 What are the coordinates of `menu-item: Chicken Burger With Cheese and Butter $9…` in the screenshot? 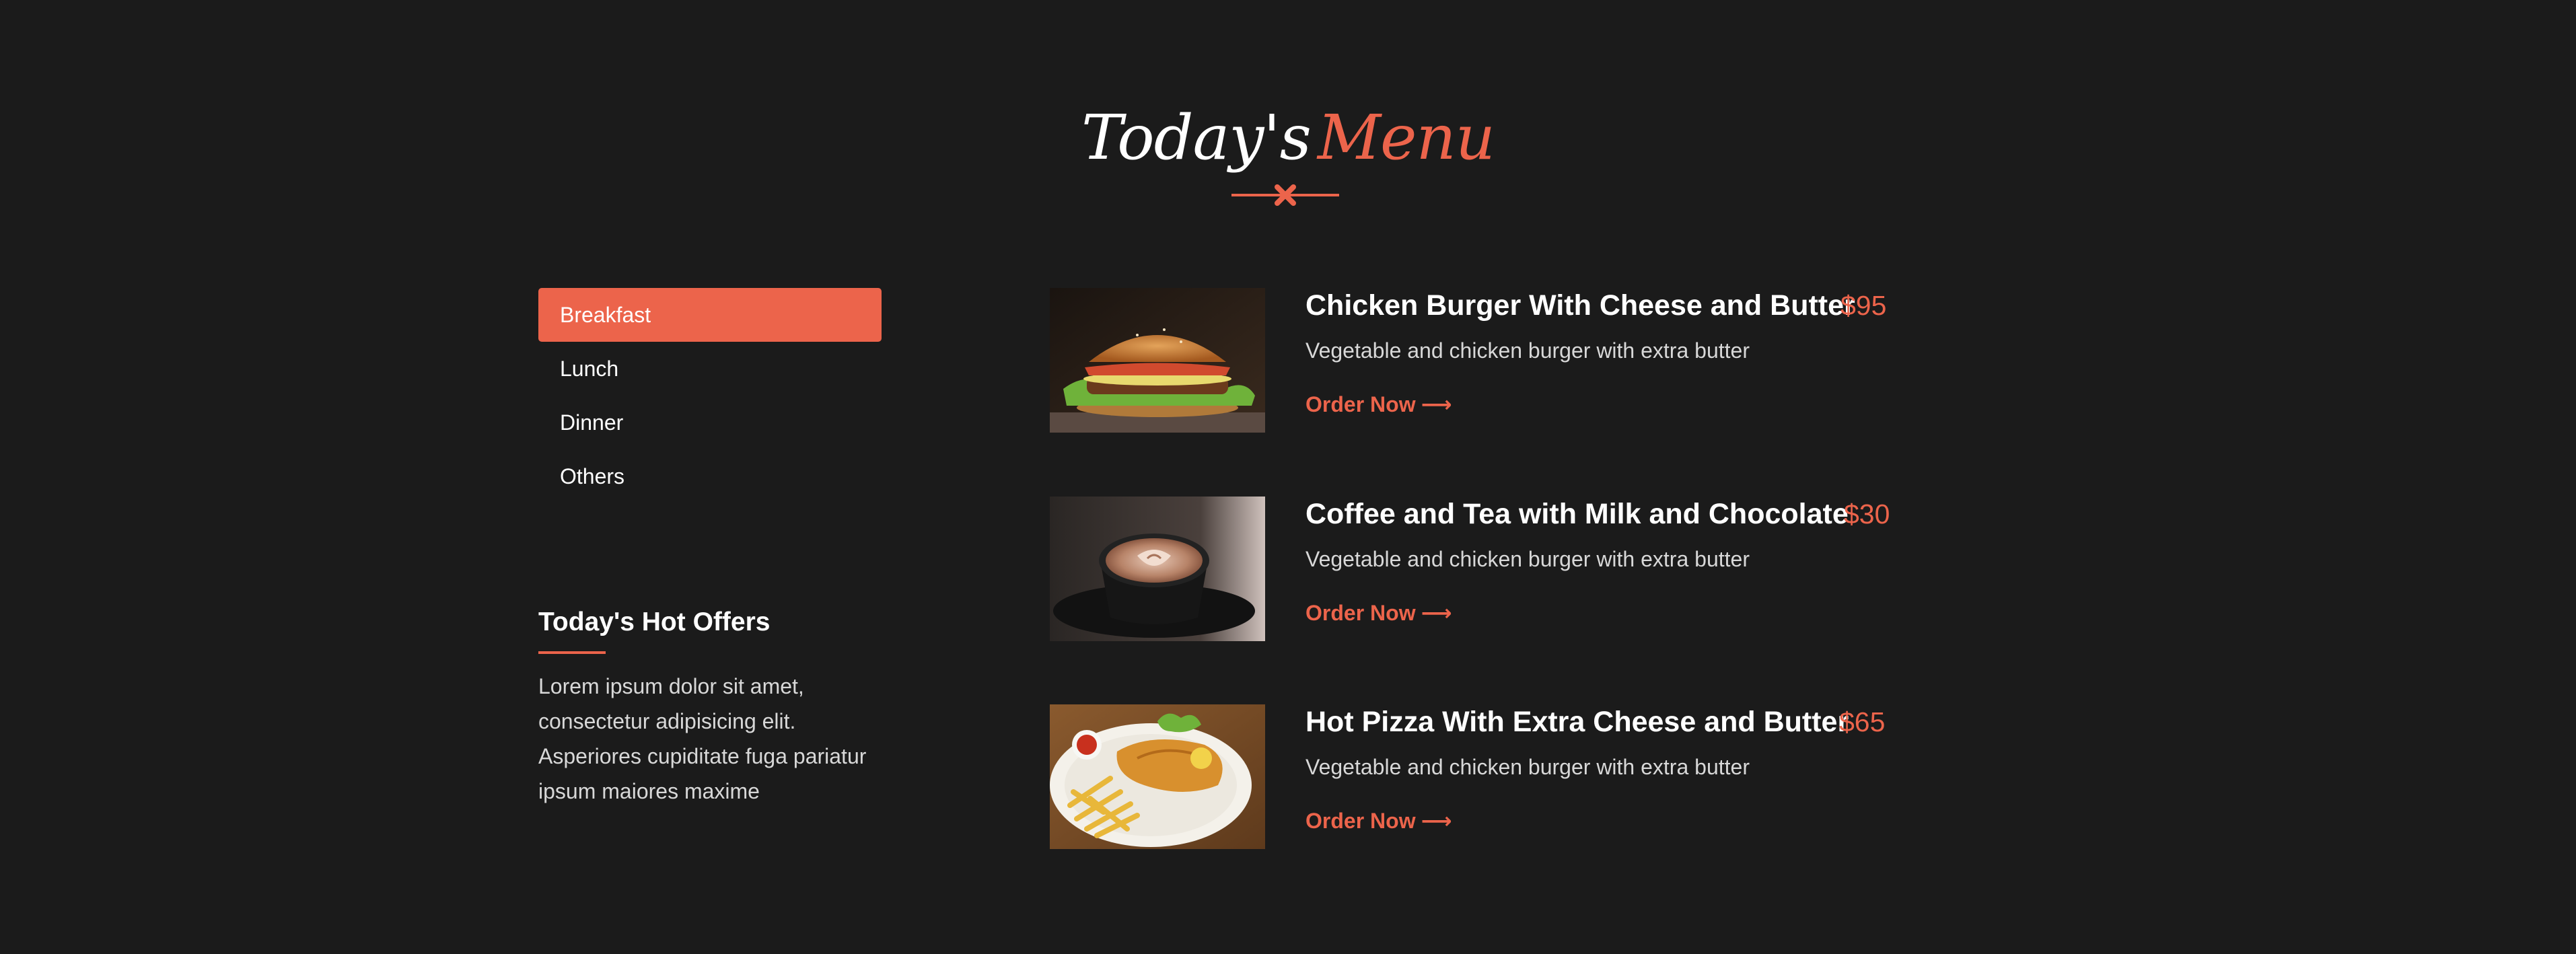 It's located at (1474, 360).